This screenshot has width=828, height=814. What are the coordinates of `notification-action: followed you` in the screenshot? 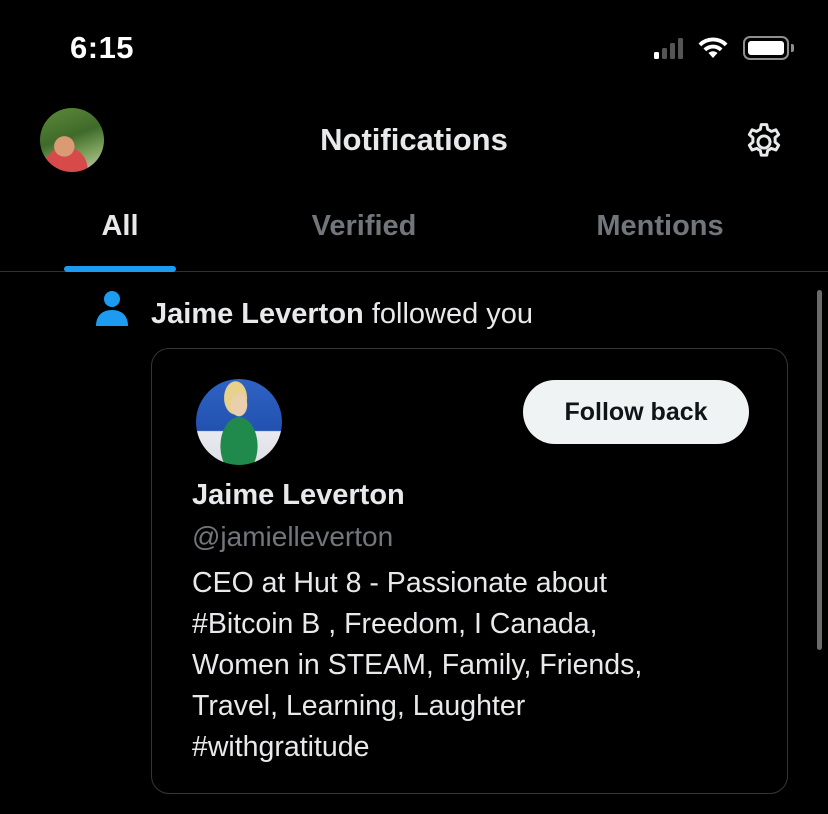 It's located at (448, 314).